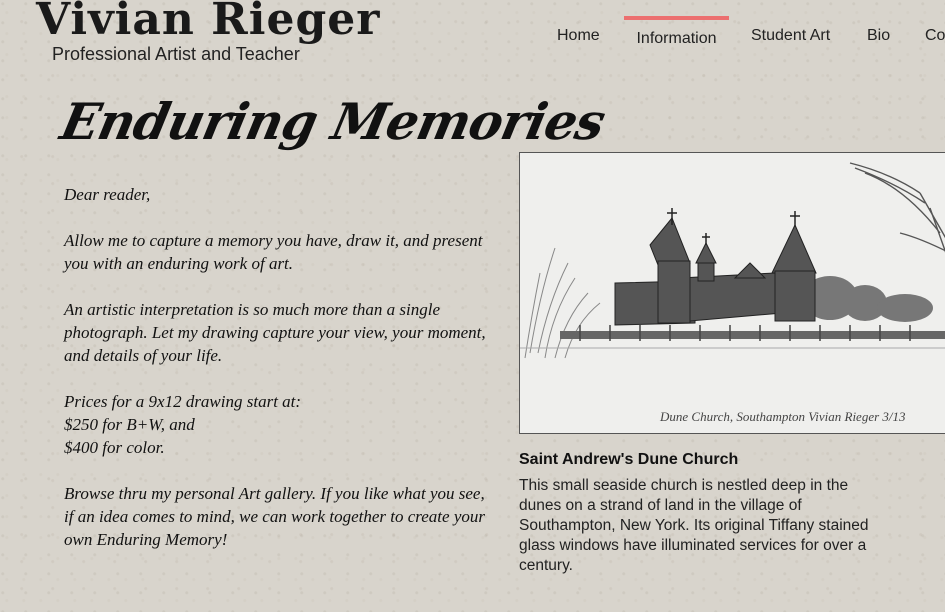  I want to click on site-tagline: Professional Artist and Teacher, so click(176, 54).